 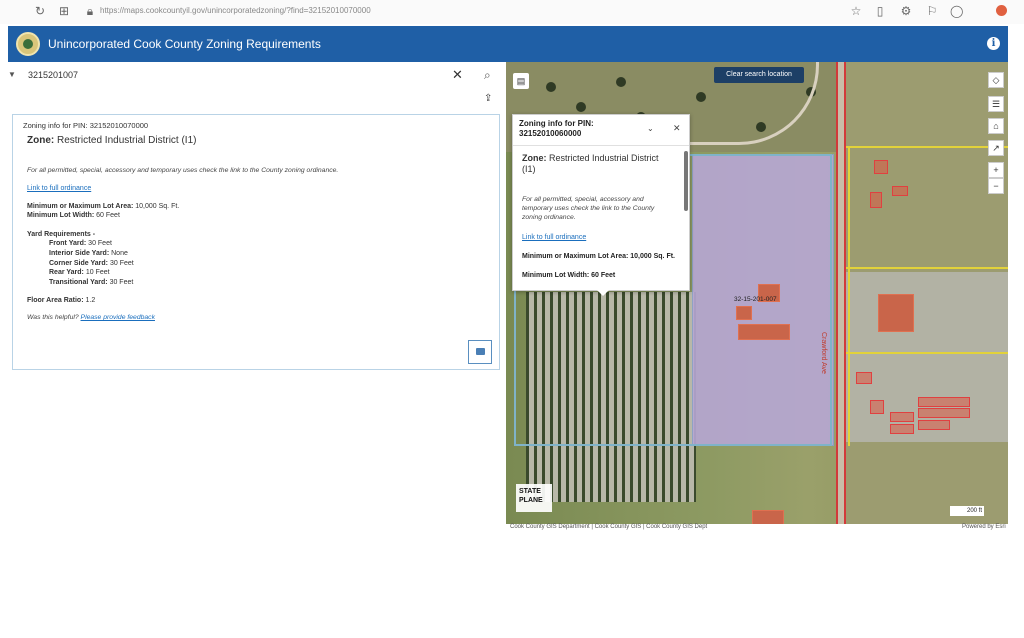 I want to click on yard-label: Interior Side Yard:, so click(x=79, y=253).